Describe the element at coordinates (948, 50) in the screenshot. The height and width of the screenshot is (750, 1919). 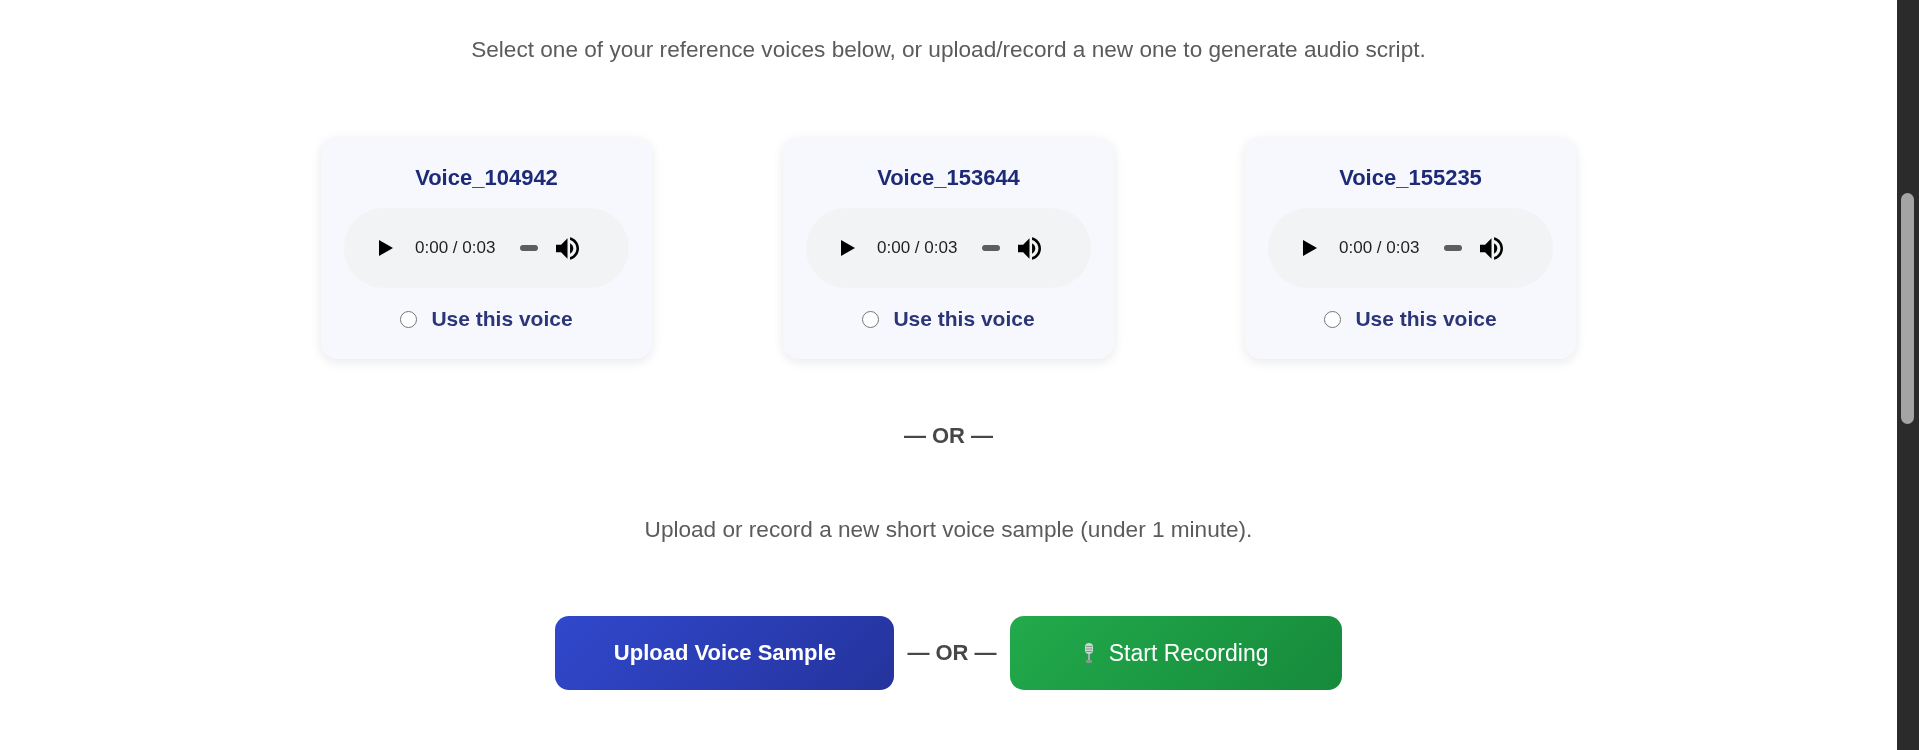
I see `intro-text: Select one of your reference voices below, or upload/record a new one to generate audio script.` at that location.